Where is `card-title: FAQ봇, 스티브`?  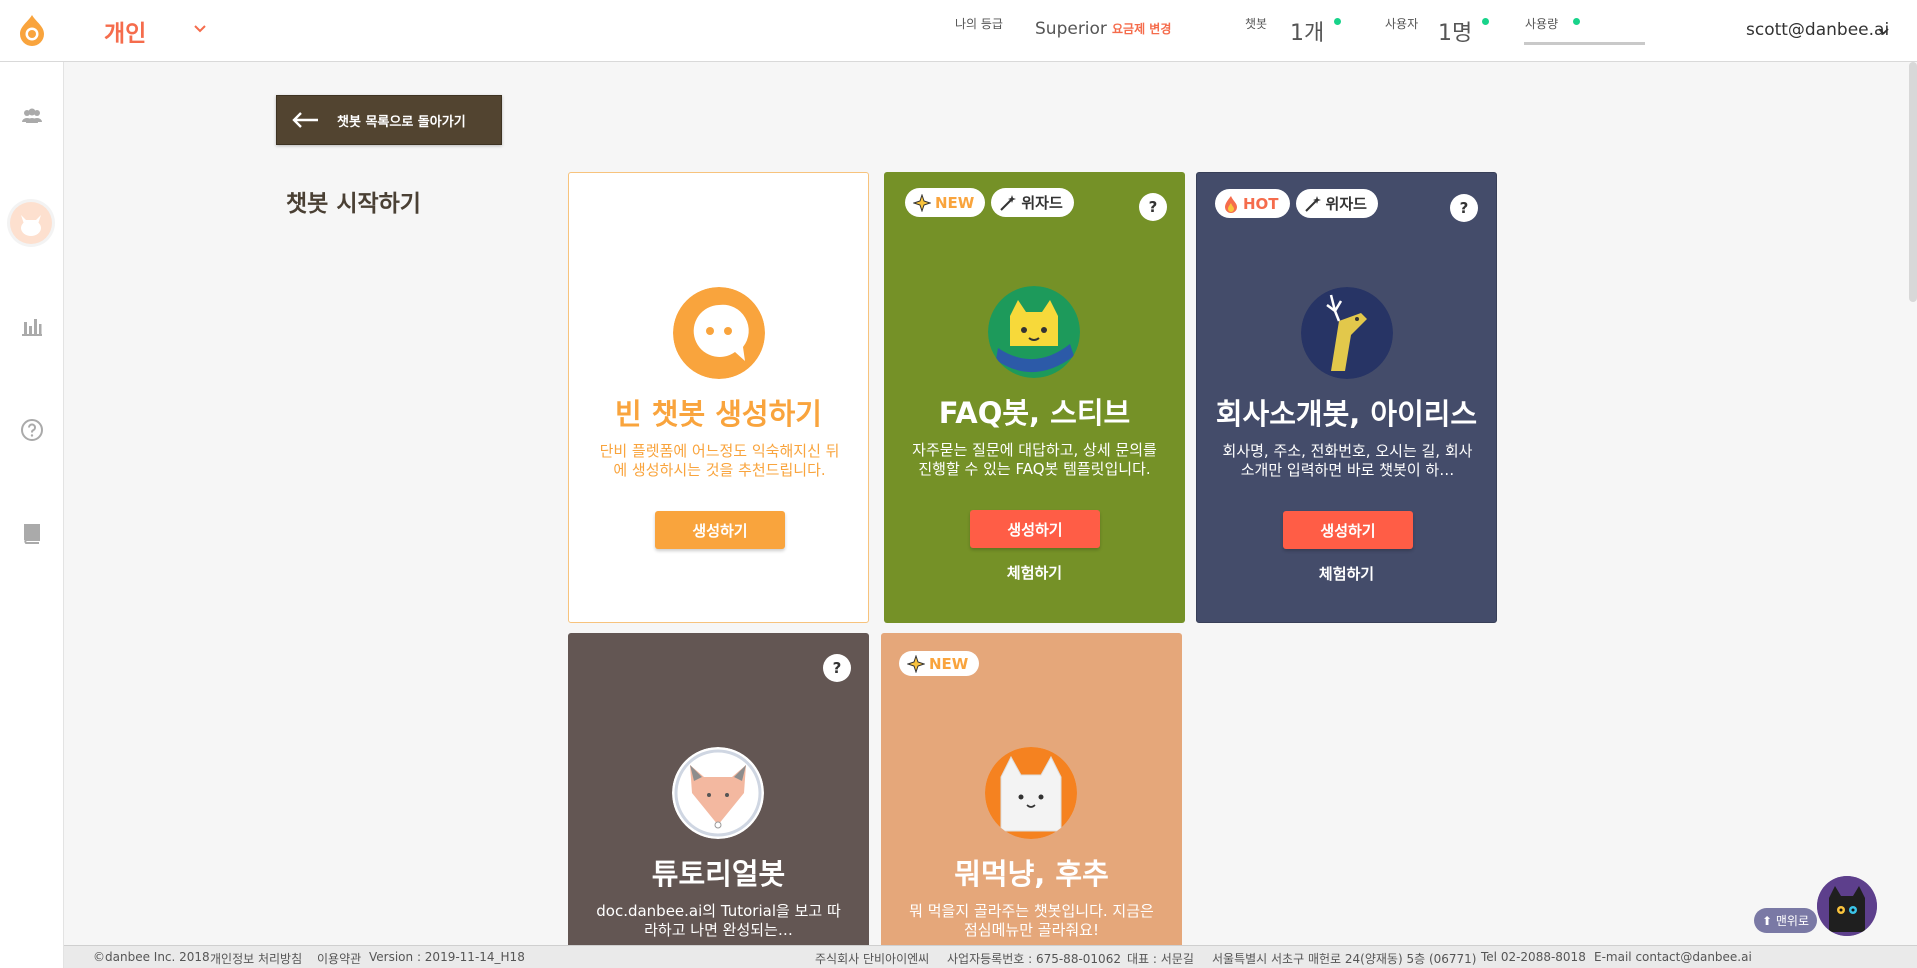 card-title: FAQ봇, 스티브 is located at coordinates (1034, 413).